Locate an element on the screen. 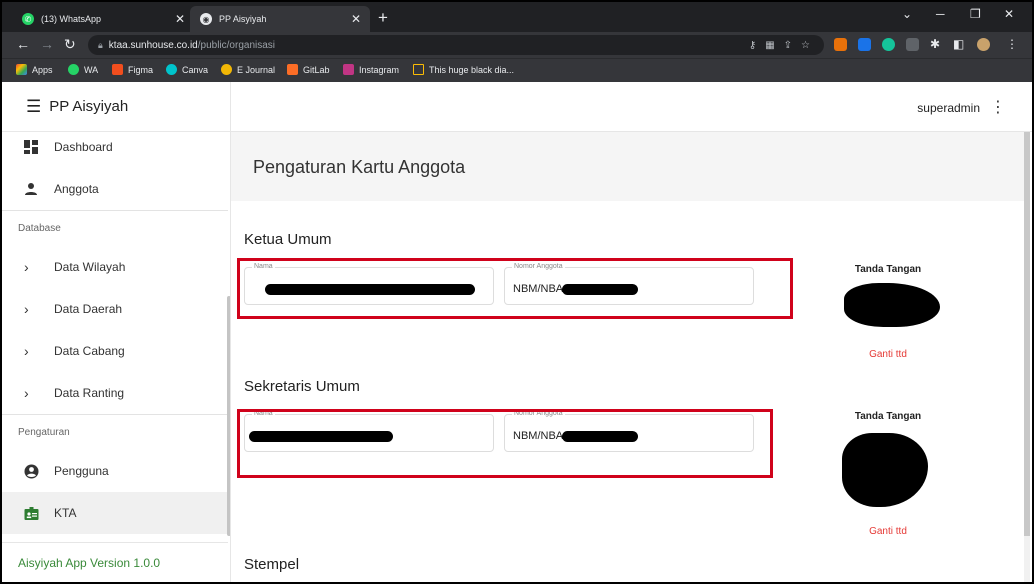 The height and width of the screenshot is (584, 1034). sidebar-item-label: Data Daerah is located at coordinates (88, 309).